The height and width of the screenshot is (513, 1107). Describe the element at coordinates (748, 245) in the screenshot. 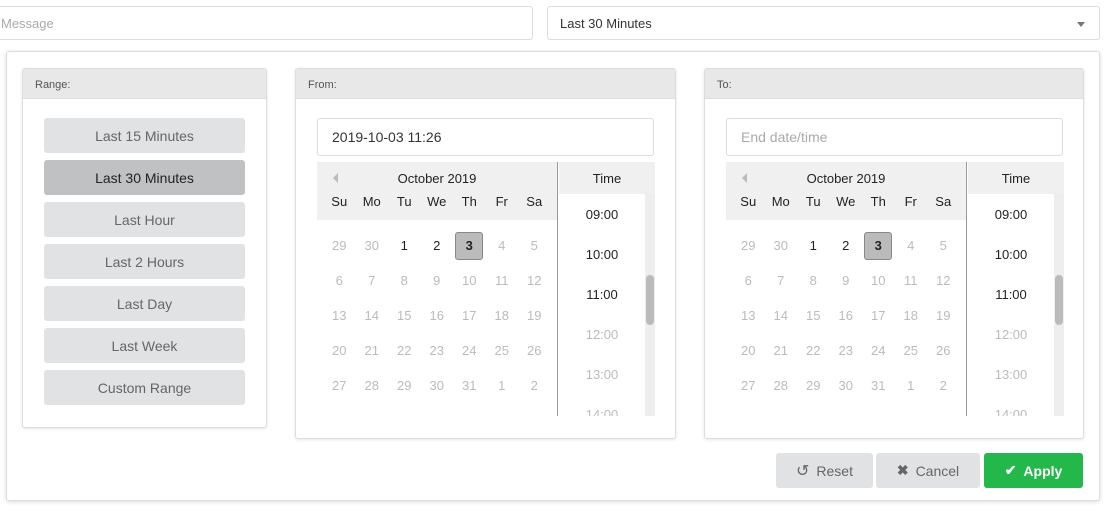

I see `day-number: 29` at that location.